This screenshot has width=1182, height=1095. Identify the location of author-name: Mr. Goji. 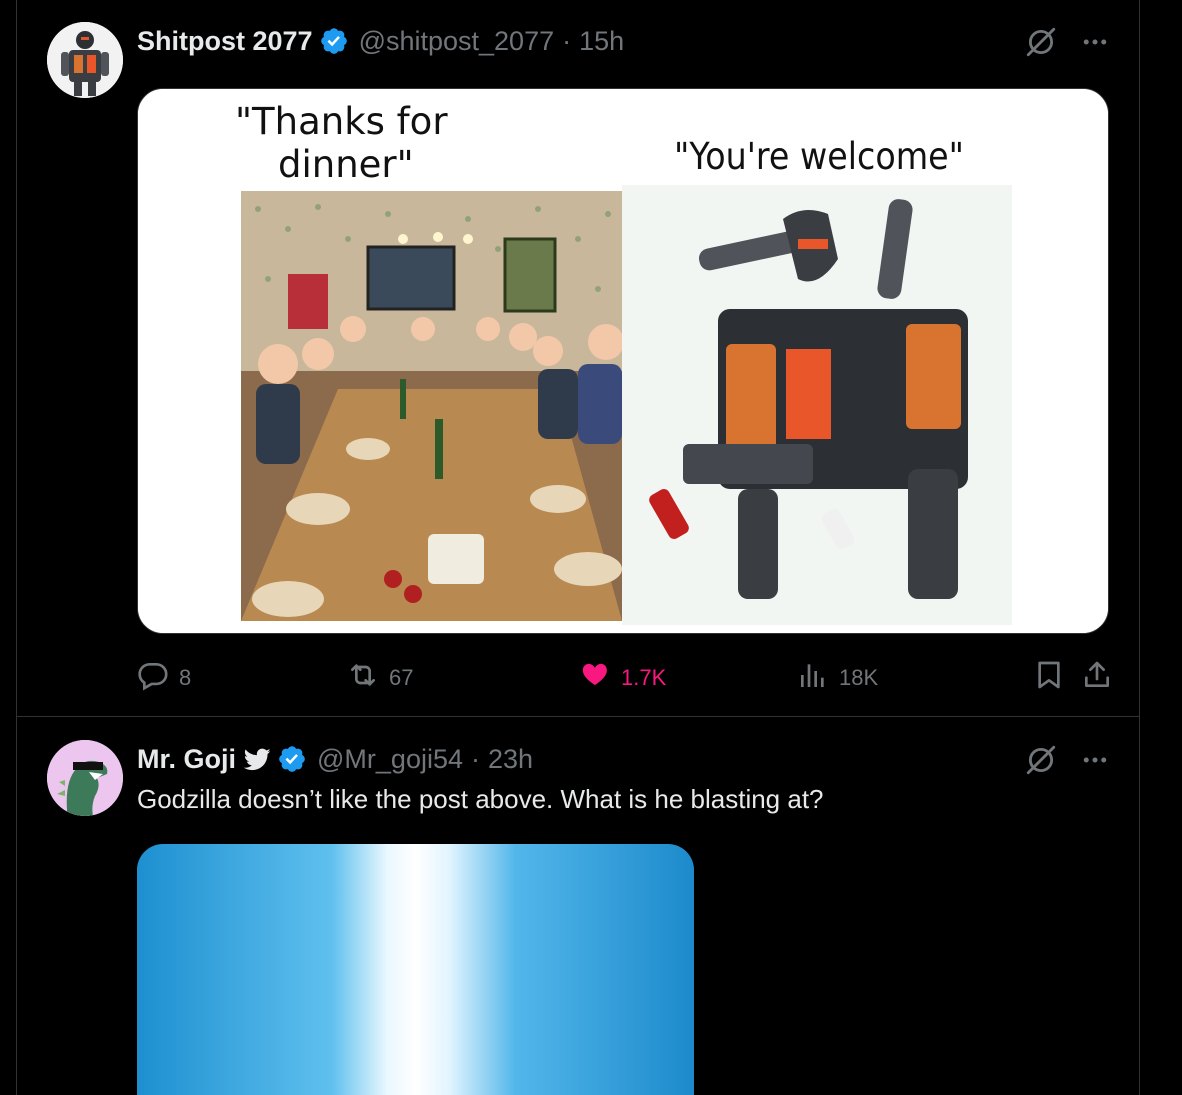
(186, 759).